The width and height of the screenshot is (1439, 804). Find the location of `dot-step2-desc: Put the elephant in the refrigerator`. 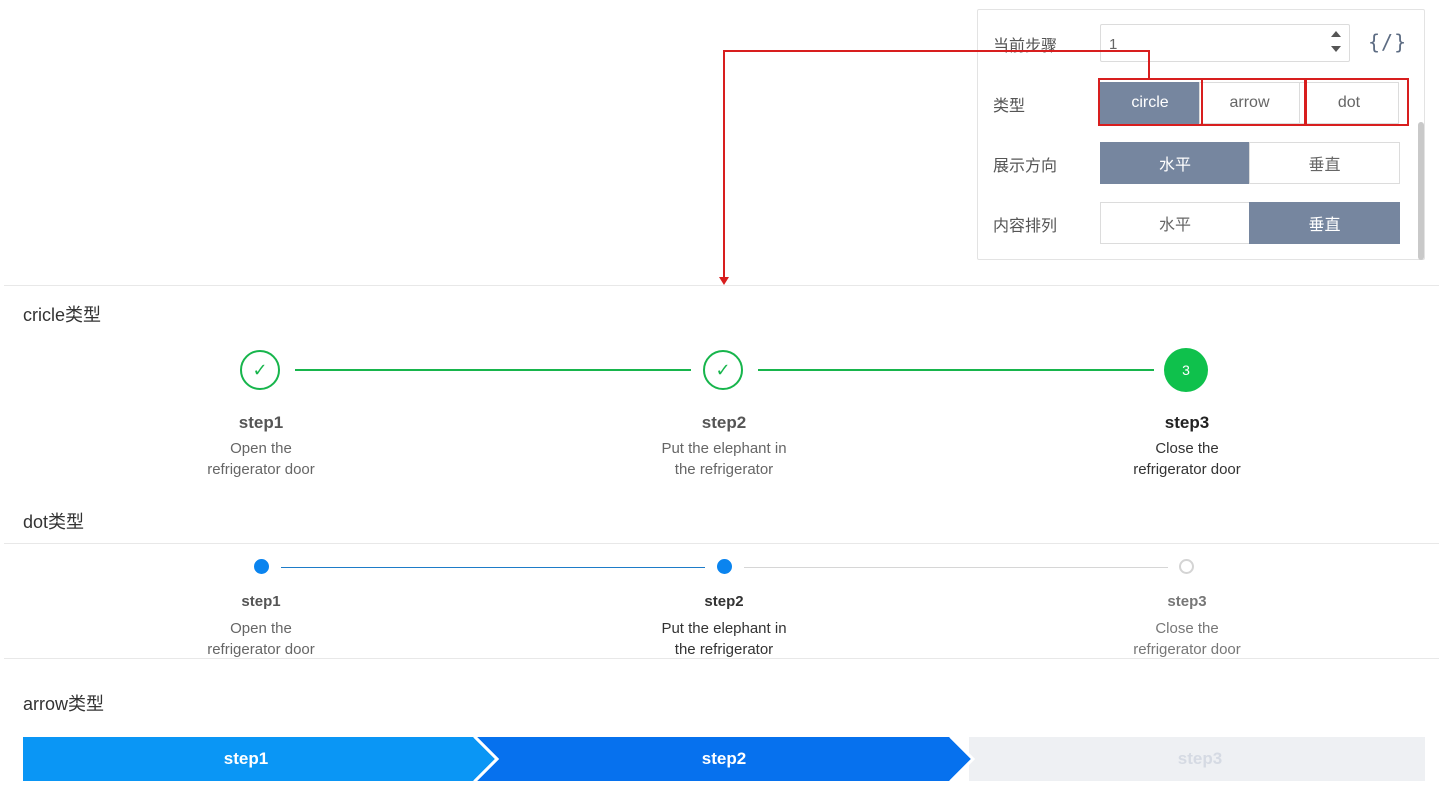

dot-step2-desc: Put the elephant in the refrigerator is located at coordinates (724, 639).